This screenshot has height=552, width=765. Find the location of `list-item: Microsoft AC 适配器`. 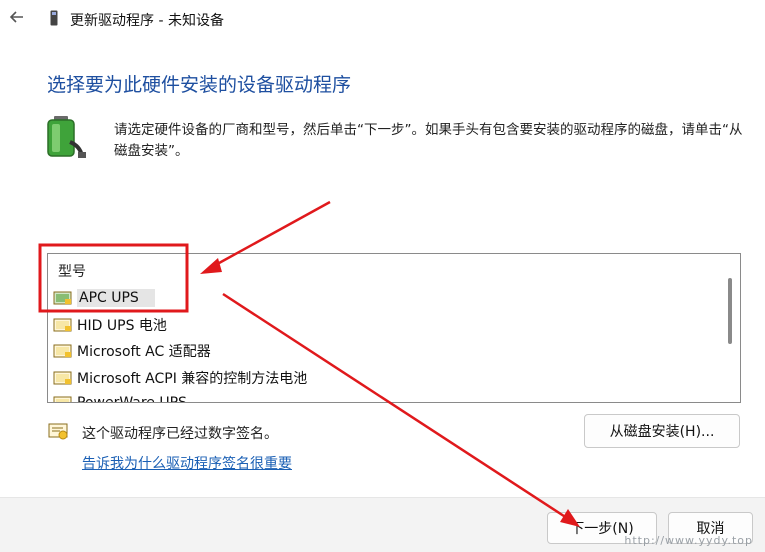

list-item: Microsoft AC 适配器 is located at coordinates (132, 351).